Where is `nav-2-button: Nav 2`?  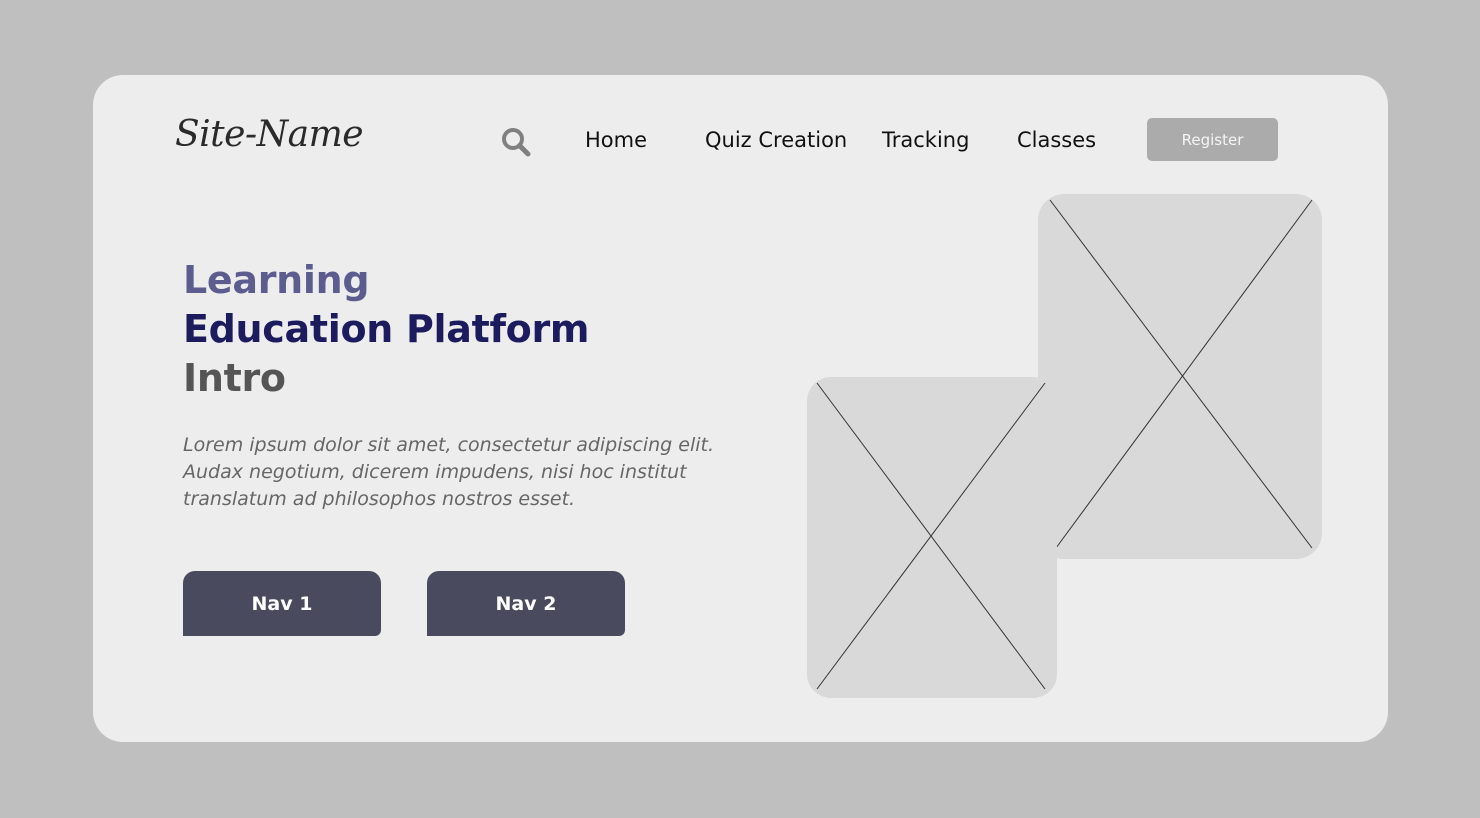
nav-2-button: Nav 2 is located at coordinates (526, 603).